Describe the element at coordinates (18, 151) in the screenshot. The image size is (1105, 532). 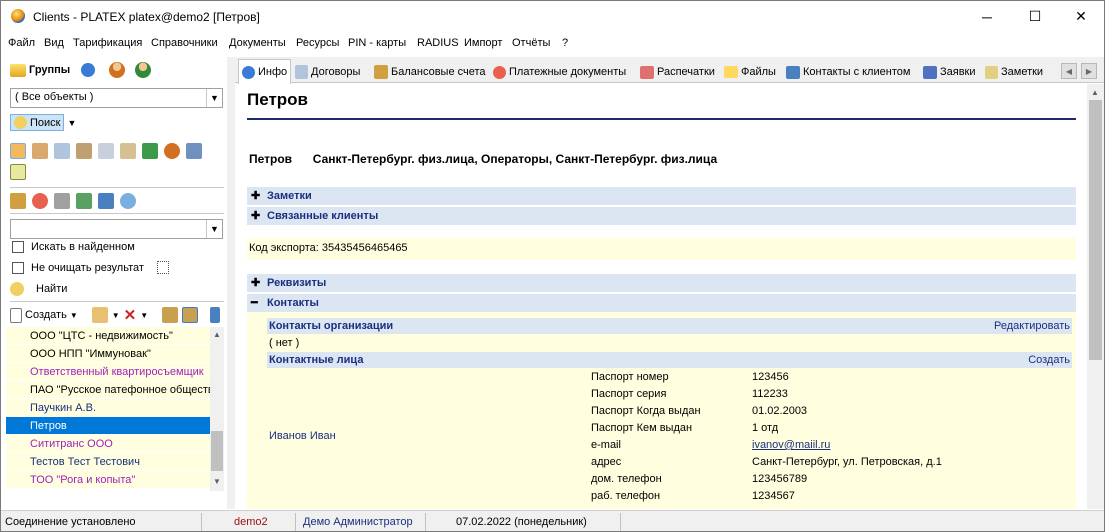
I see `people-icon` at that location.